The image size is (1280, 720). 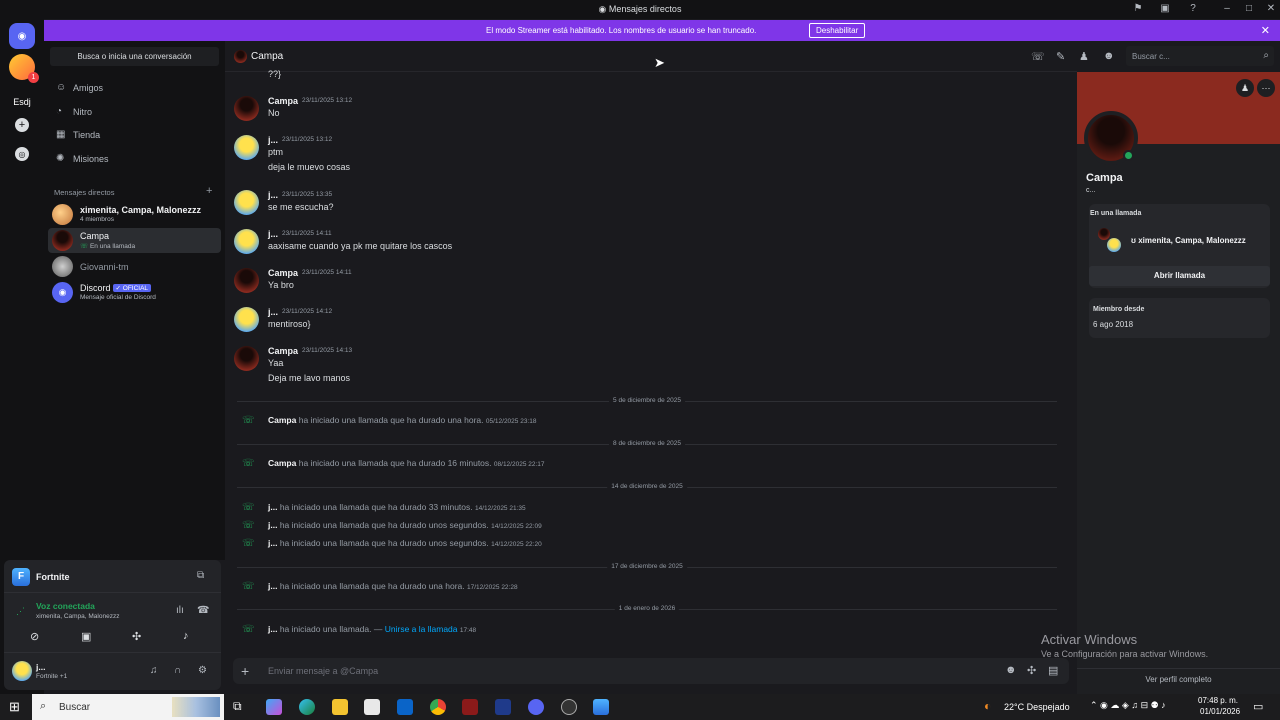 What do you see at coordinates (647, 443) in the screenshot?
I see `date-divider: 8 de diciembre de 2025` at bounding box center [647, 443].